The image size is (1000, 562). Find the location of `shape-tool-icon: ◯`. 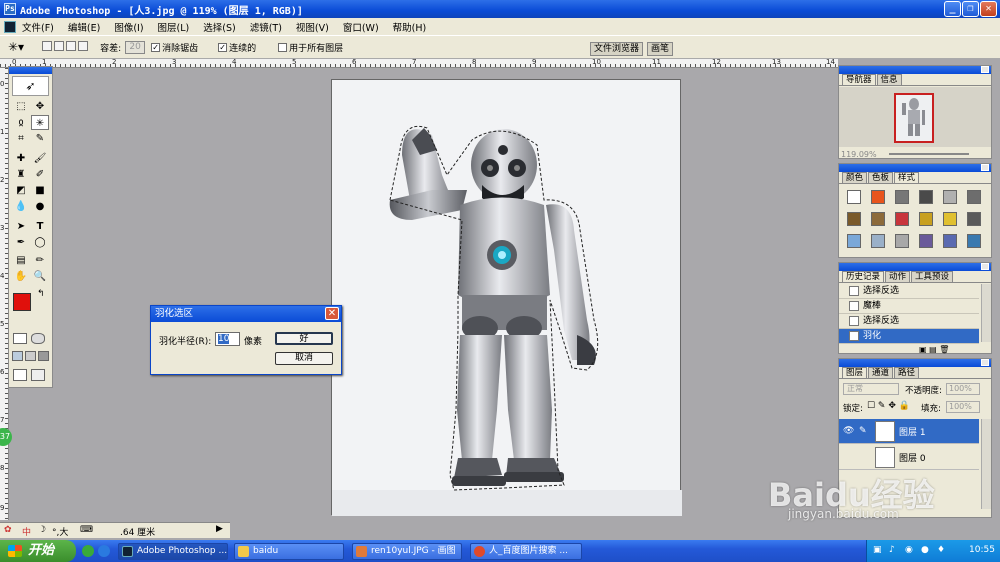

shape-tool-icon: ◯ is located at coordinates (40, 242).